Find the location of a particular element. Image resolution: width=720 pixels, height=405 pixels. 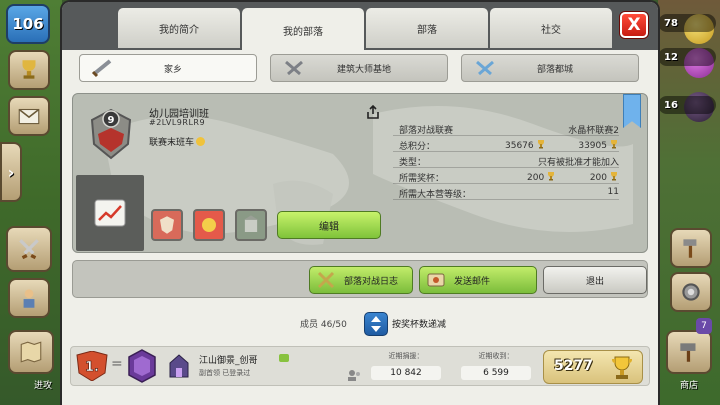

sort-arrows-icon is located at coordinates (376, 324).